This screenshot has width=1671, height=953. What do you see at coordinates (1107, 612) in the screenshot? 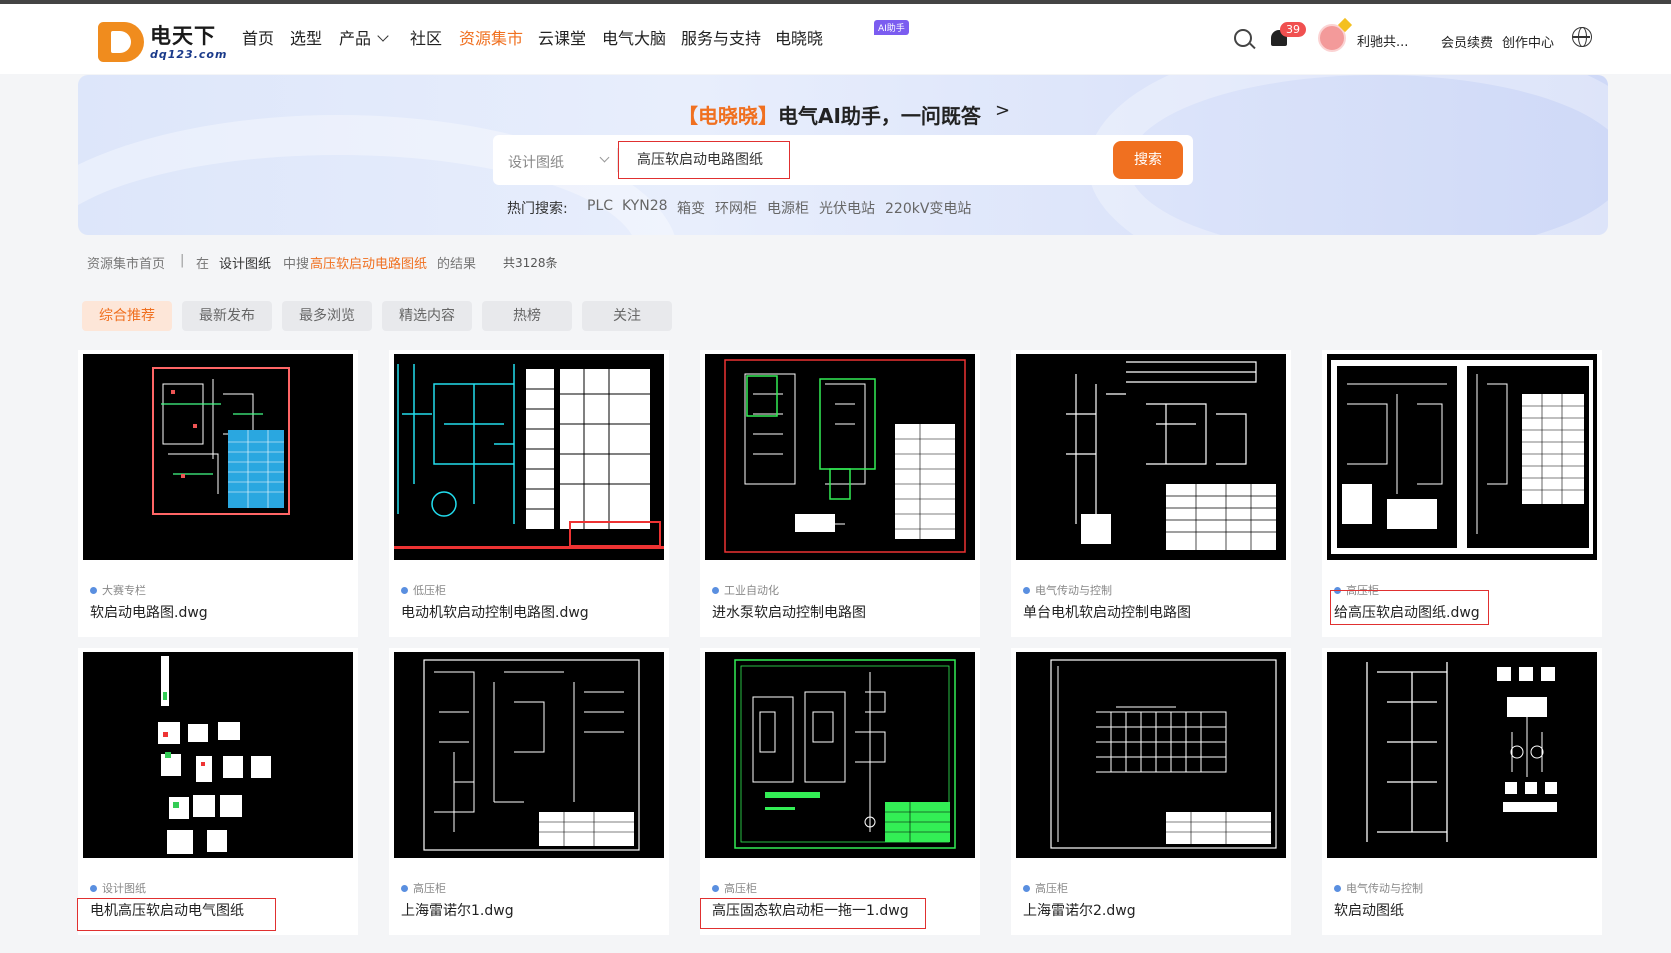
I see `card-title: 单台电机软启动控制电路图` at bounding box center [1107, 612].